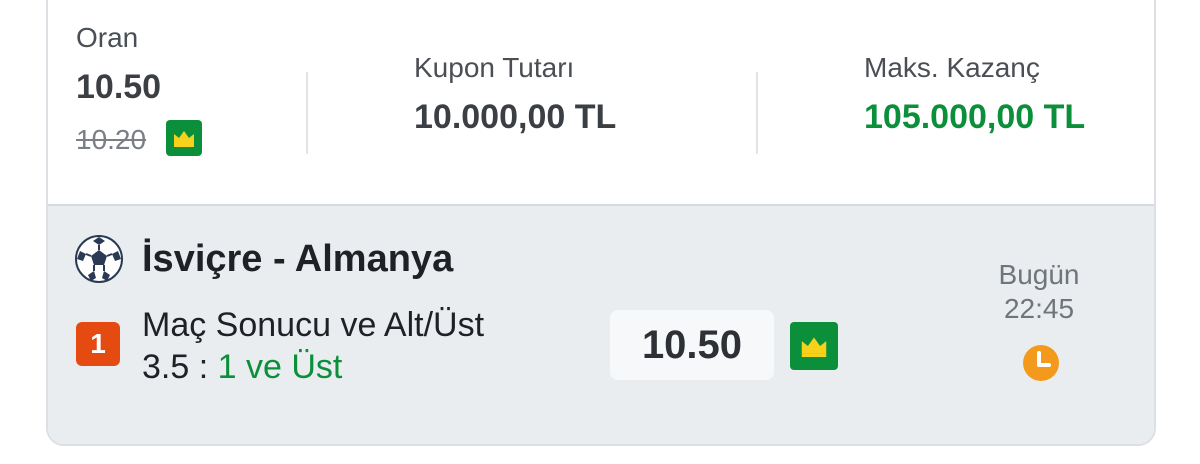 The width and height of the screenshot is (1200, 464). I want to click on market-pick: 1 ve Üst, so click(280, 367).